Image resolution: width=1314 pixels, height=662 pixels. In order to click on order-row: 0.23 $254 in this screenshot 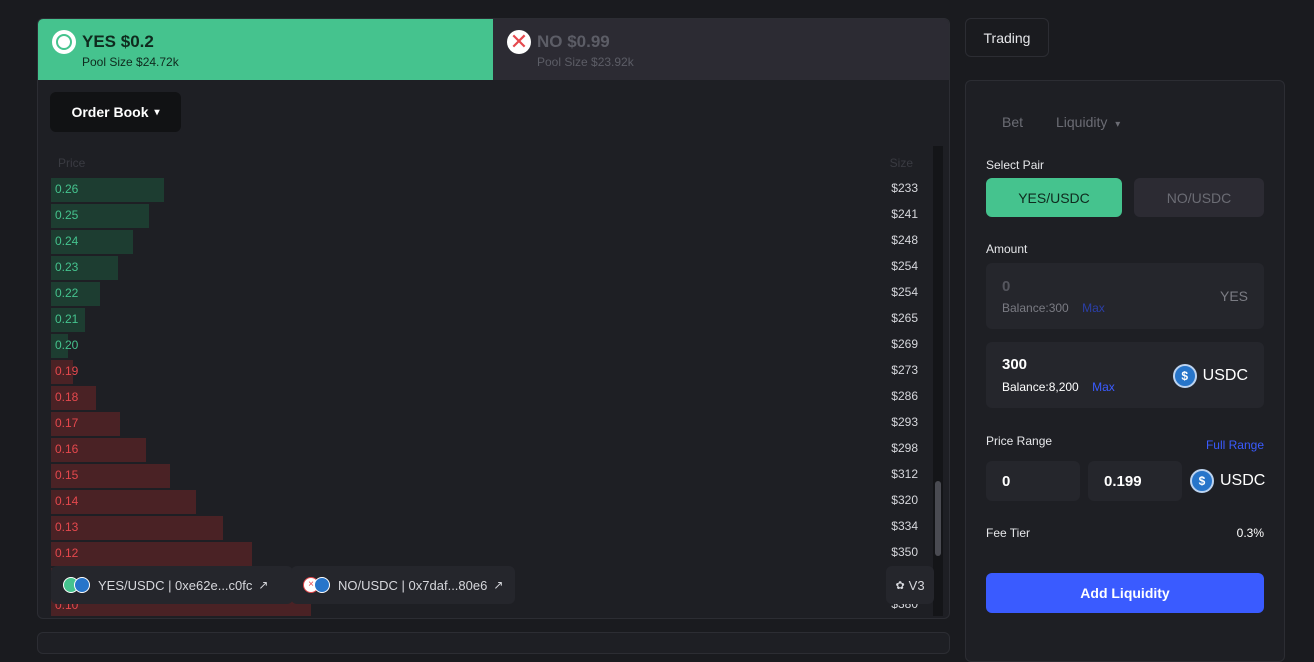, I will do `click(484, 267)`.